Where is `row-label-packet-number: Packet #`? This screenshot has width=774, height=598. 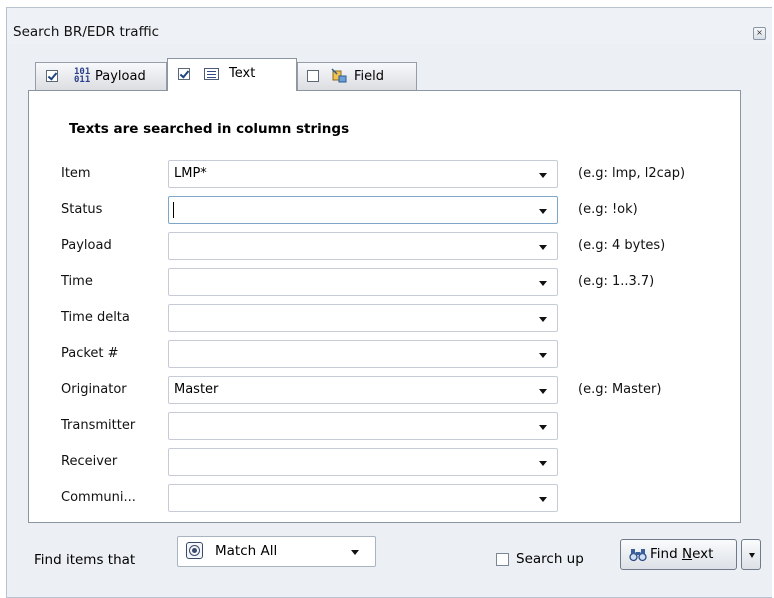
row-label-packet-number: Packet # is located at coordinates (90, 353).